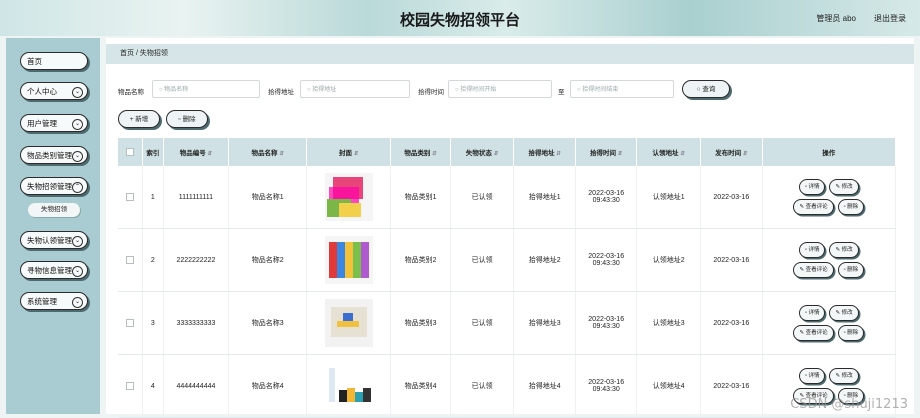 The height and width of the screenshot is (418, 920). What do you see at coordinates (49, 186) in the screenshot?
I see `sidebar-item-label: 失物招领管理` at bounding box center [49, 186].